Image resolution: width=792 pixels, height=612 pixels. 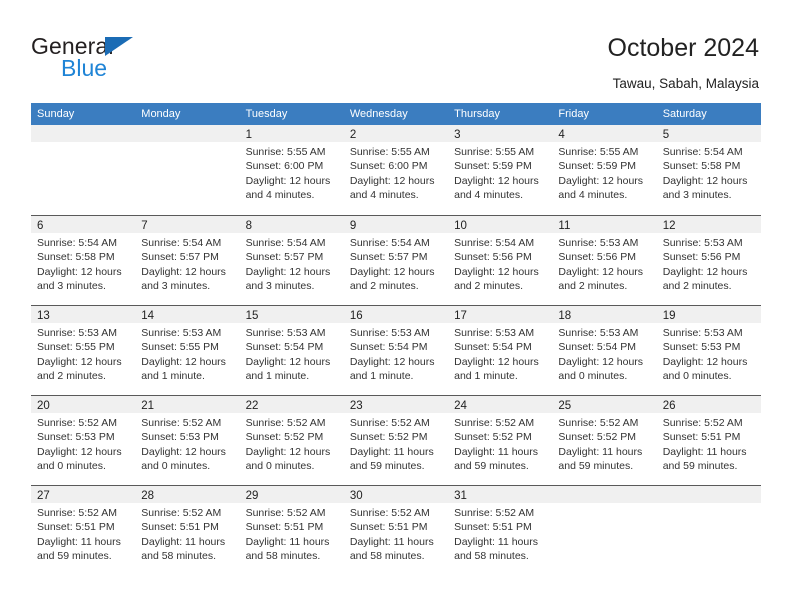 I want to click on day-number-band: 5, so click(x=708, y=133).